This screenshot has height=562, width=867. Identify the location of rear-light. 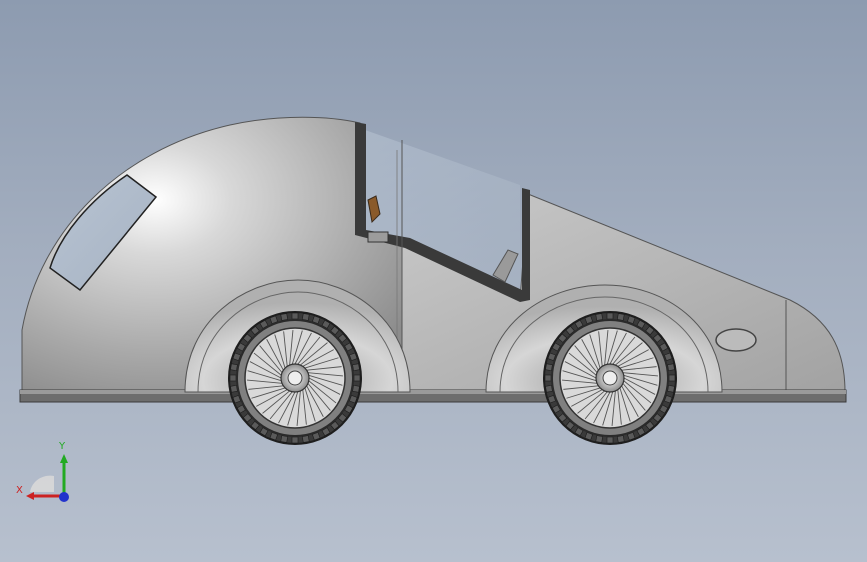
(736, 340).